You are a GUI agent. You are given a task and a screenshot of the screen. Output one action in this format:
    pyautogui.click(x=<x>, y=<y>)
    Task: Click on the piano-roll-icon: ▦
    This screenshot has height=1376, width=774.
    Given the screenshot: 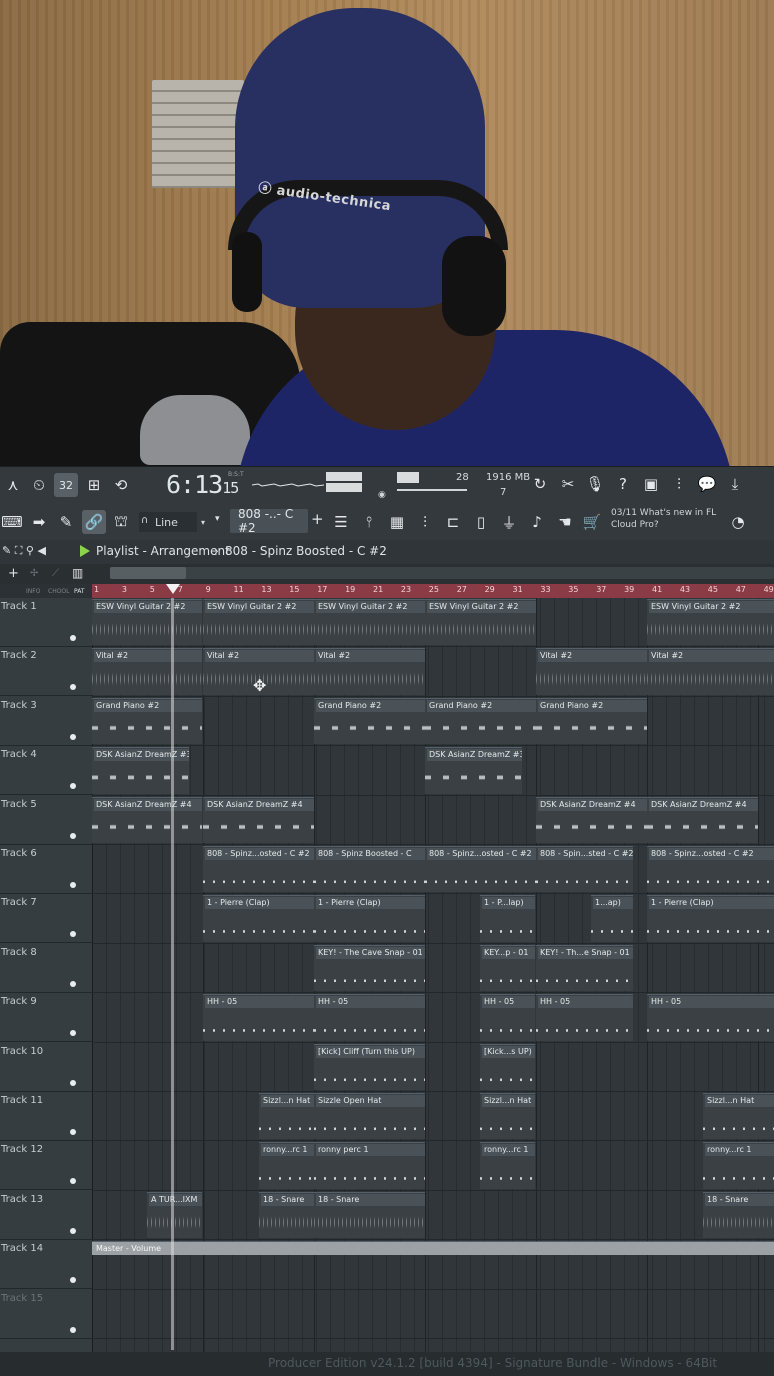 What is the action you would take?
    pyautogui.click(x=397, y=522)
    